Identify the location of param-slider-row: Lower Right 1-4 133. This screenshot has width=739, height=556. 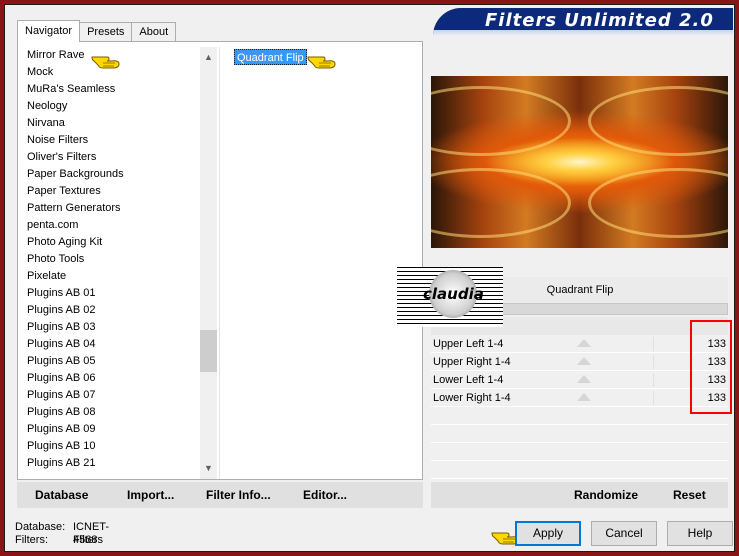
(579, 398).